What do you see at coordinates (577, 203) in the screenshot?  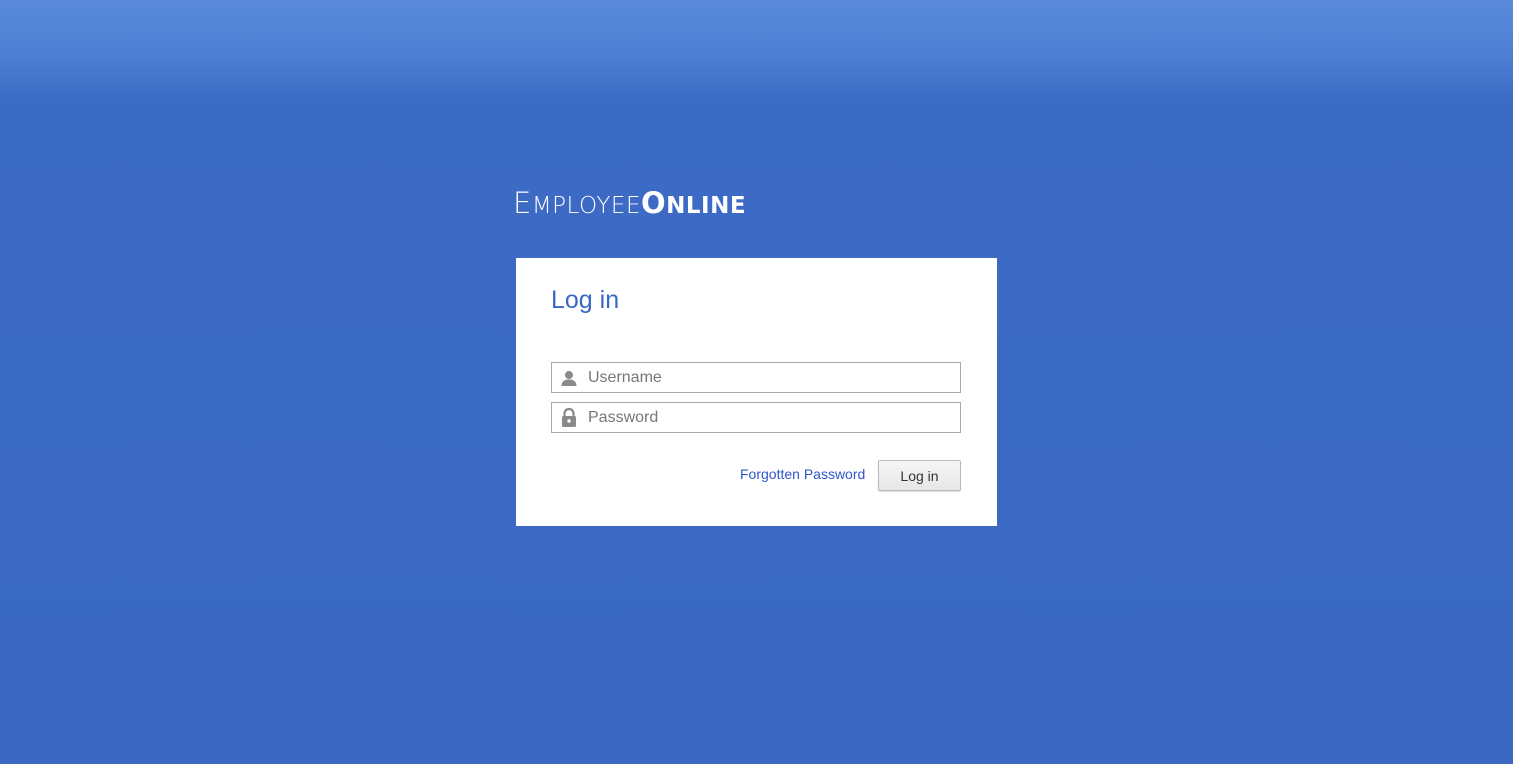 I see `logo-word-employee: EMPLOYEE` at bounding box center [577, 203].